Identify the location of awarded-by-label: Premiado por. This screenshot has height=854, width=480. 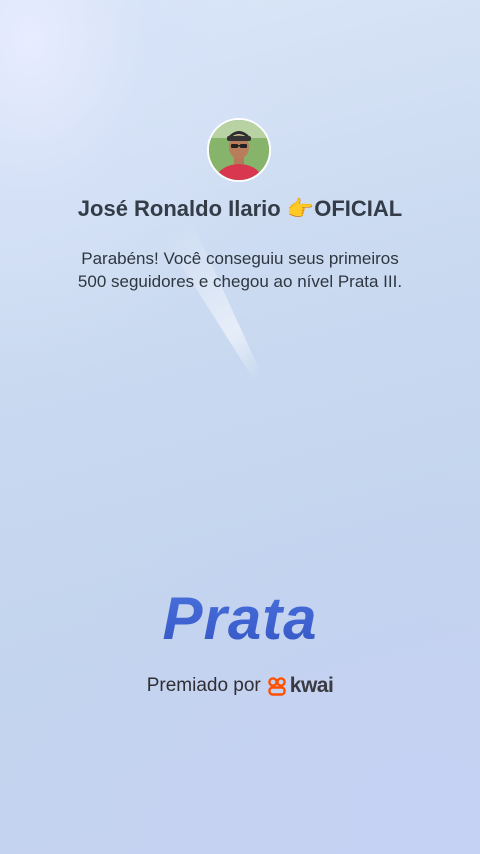
(203, 685).